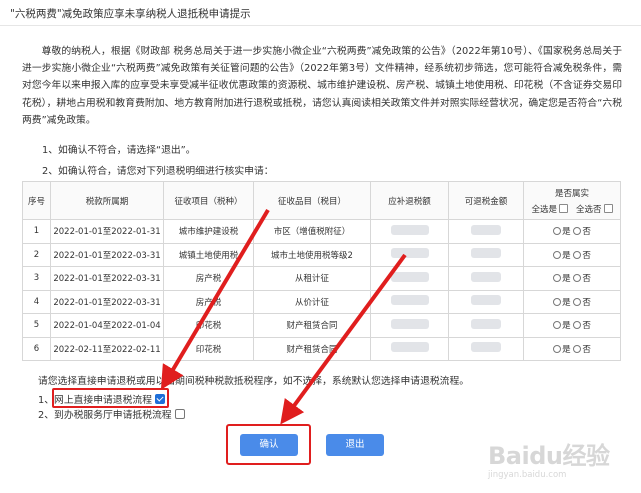 Image resolution: width=641 pixels, height=493 pixels. Describe the element at coordinates (110, 398) in the screenshot. I see `annotation-highlight-box-option` at that location.